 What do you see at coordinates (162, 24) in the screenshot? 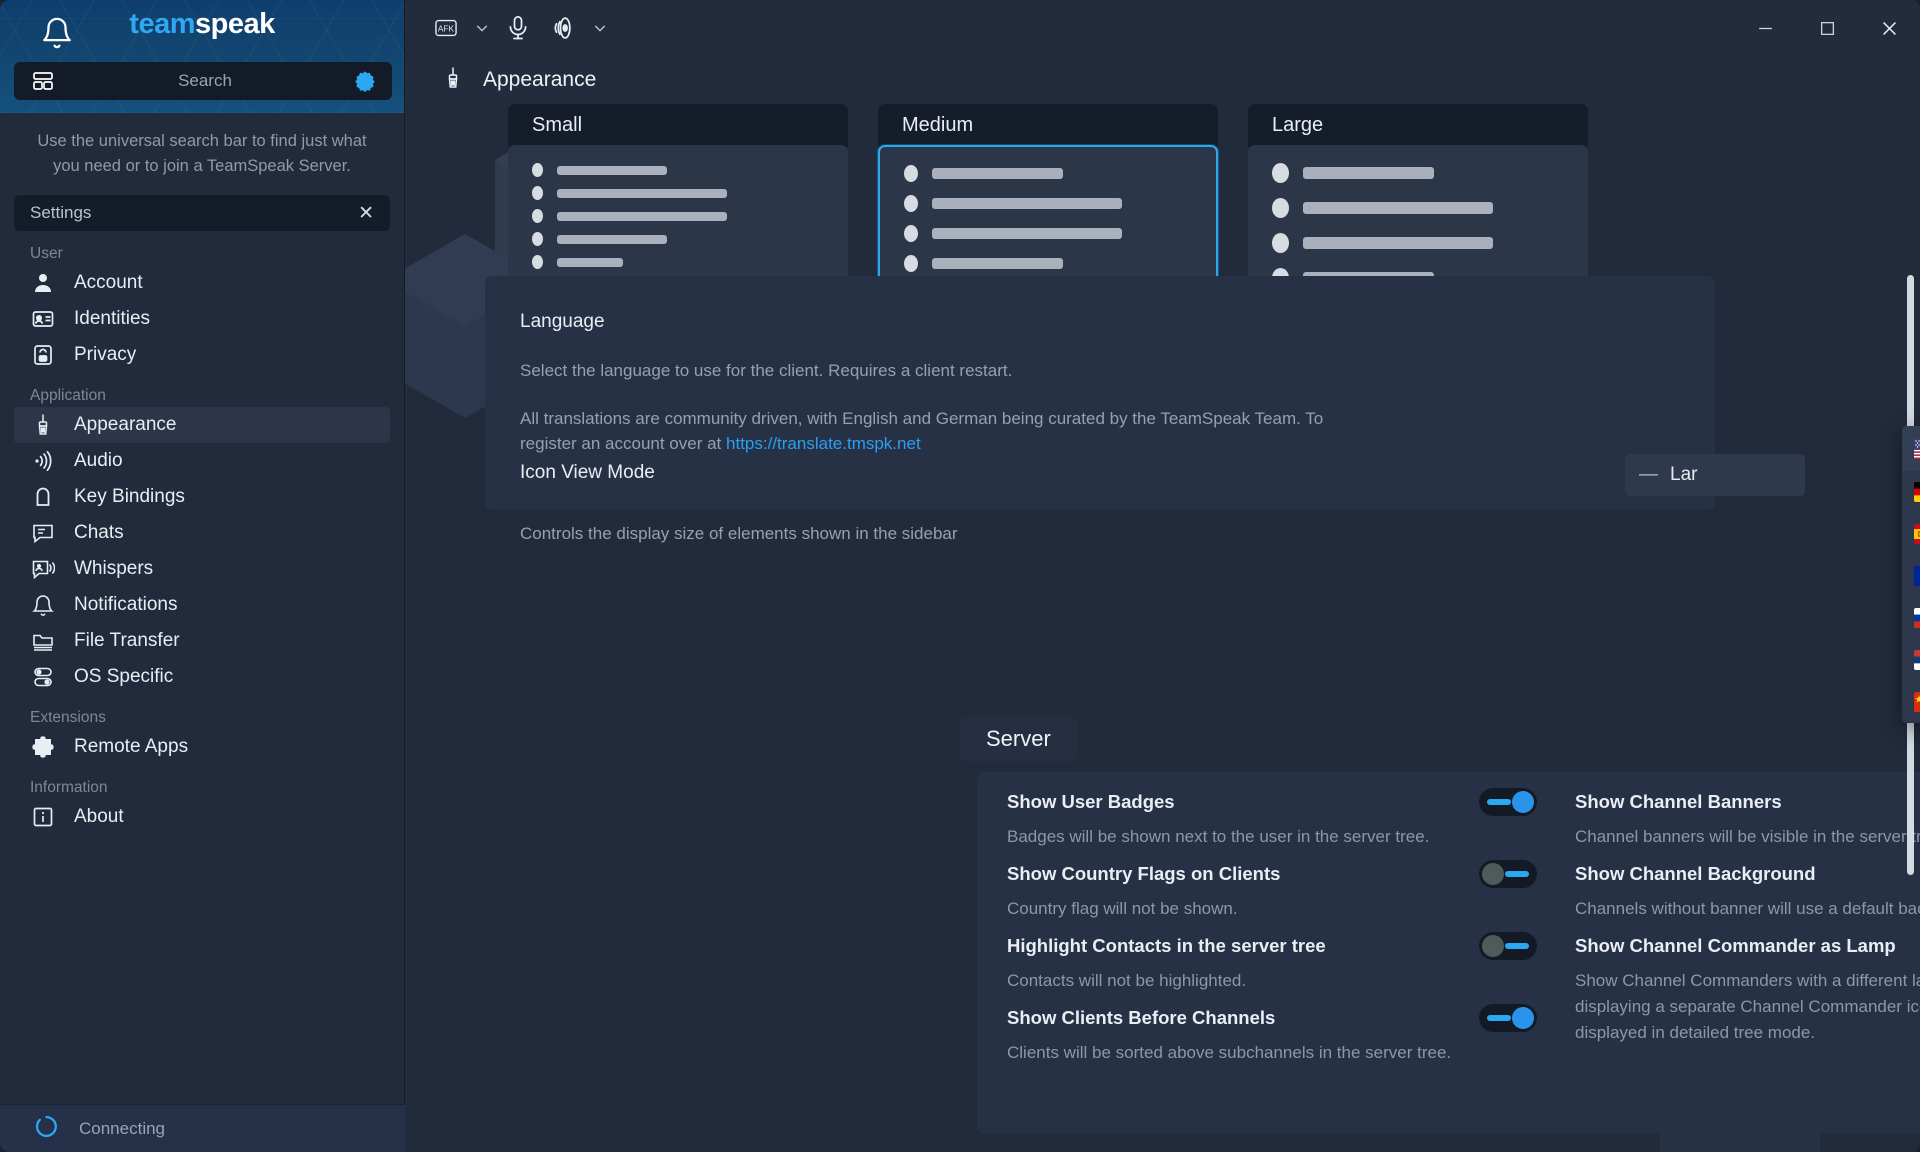
I see `brand-team: team` at bounding box center [162, 24].